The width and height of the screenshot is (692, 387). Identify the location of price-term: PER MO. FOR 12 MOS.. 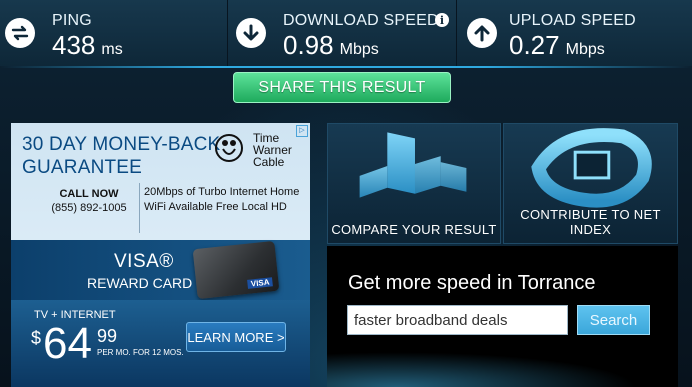
(140, 352).